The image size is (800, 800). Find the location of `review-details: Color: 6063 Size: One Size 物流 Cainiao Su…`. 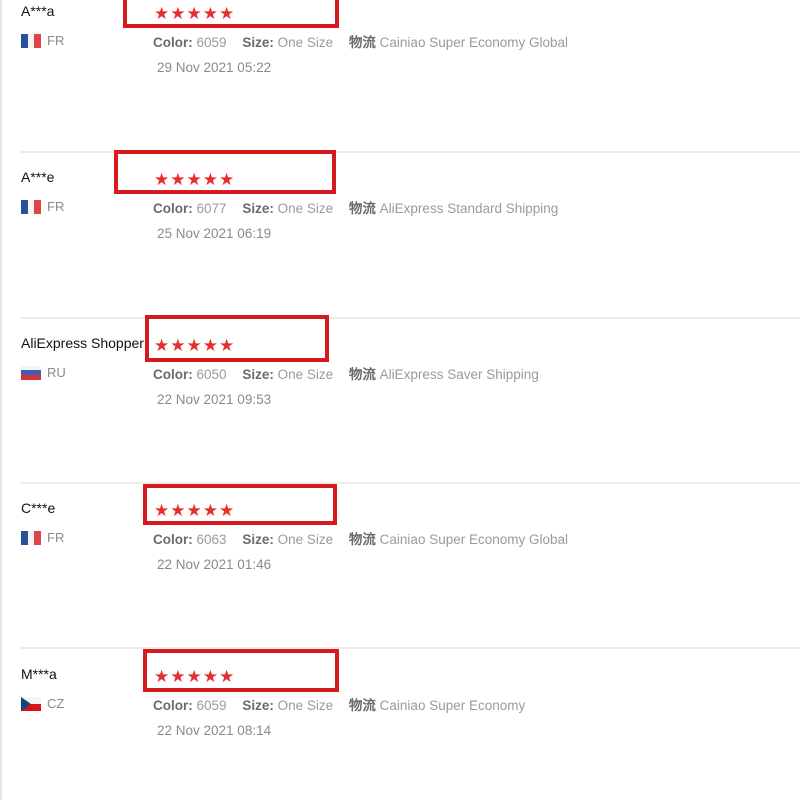

review-details: Color: 6063 Size: One Size 物流 Cainiao Su… is located at coordinates (360, 538).